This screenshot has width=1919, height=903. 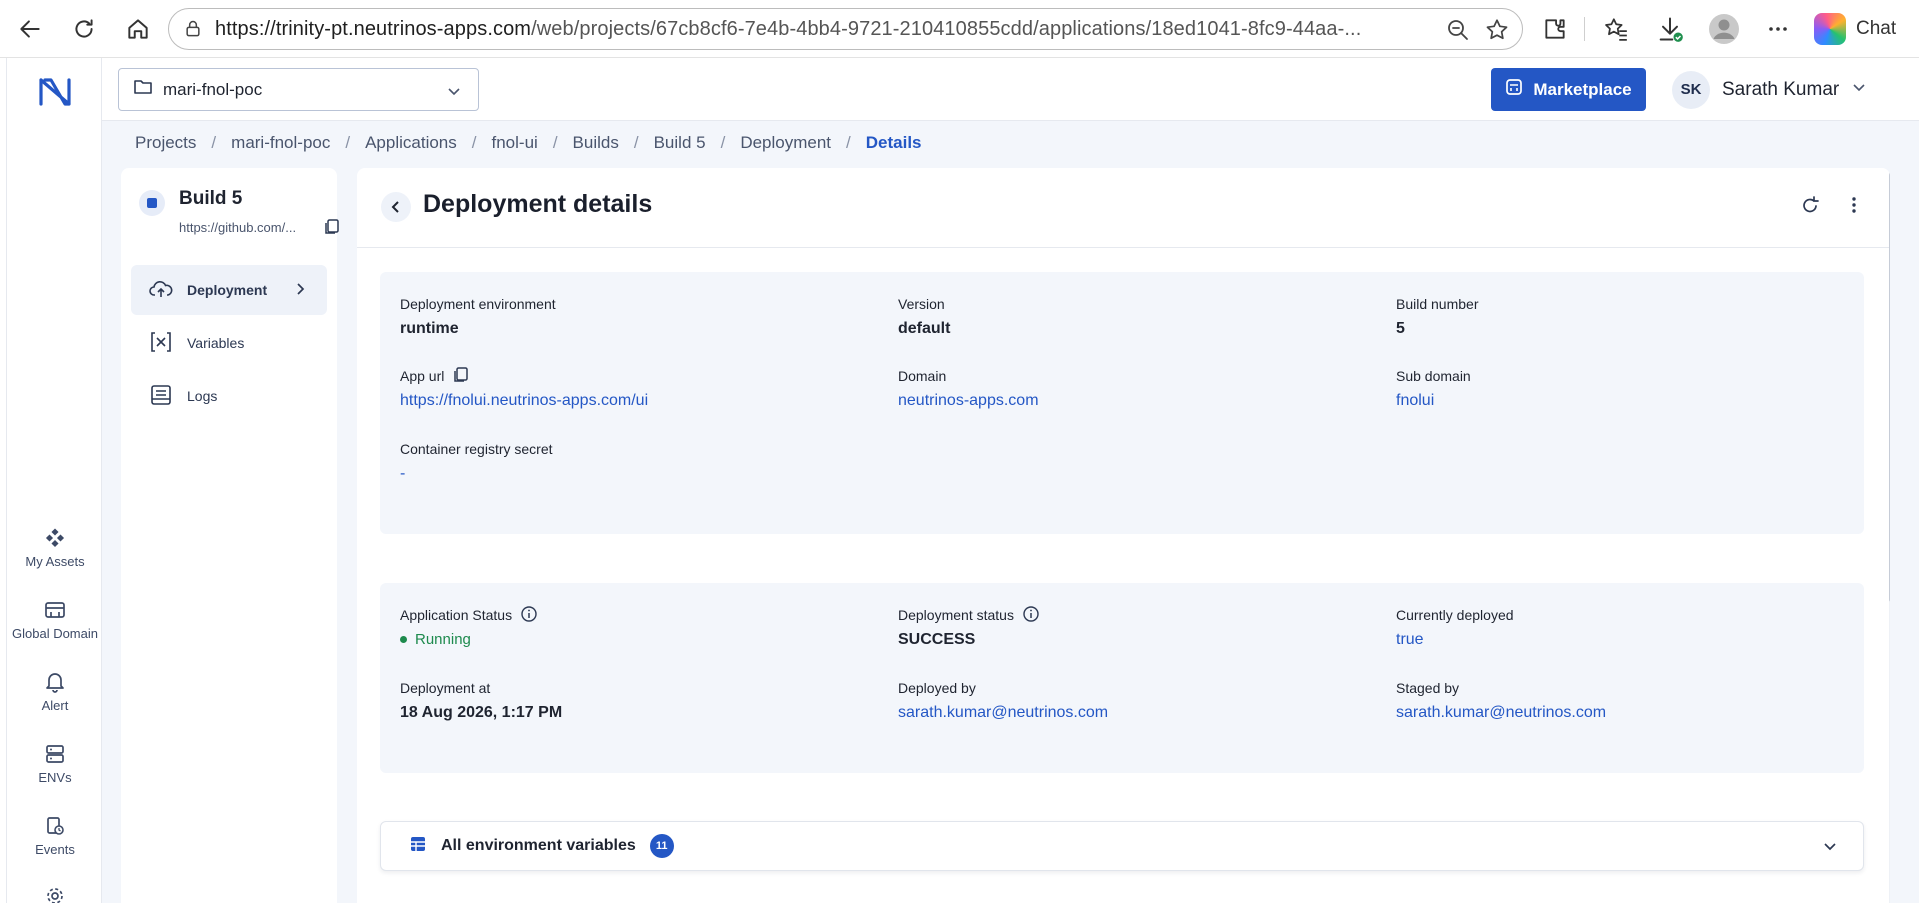 I want to click on zoom-icon, so click(x=1458, y=32).